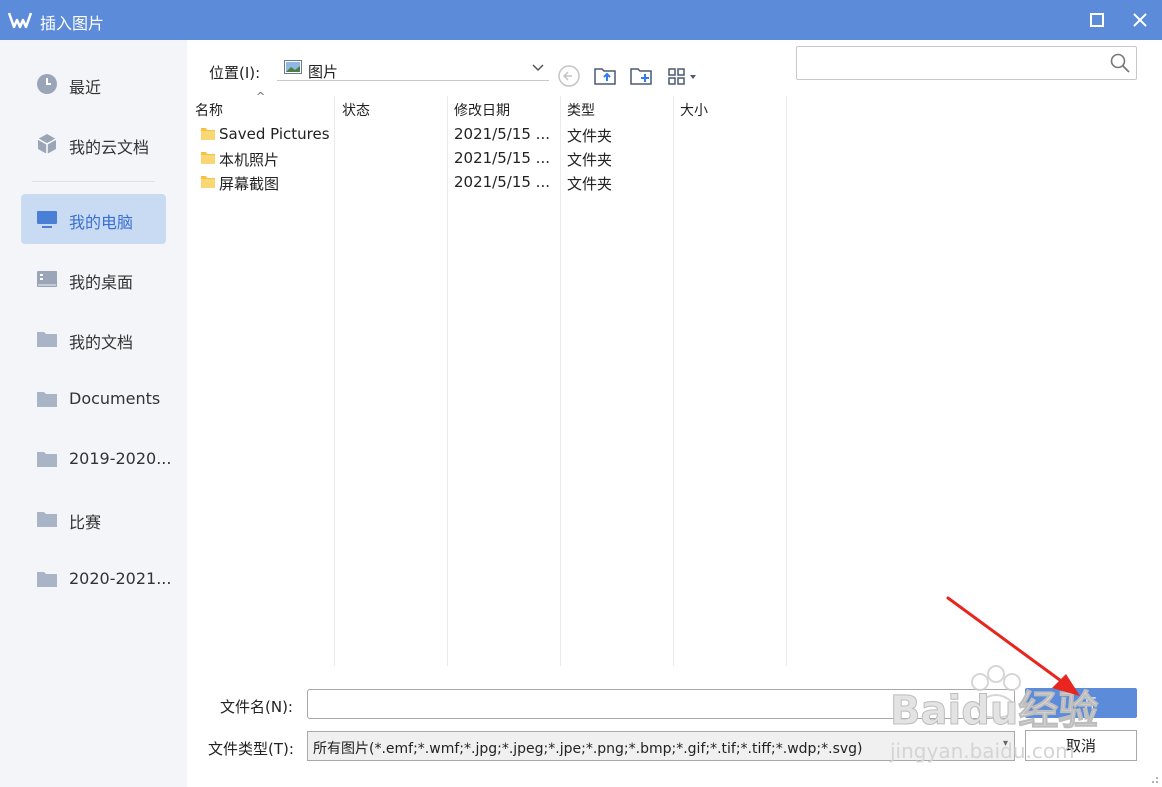  Describe the element at coordinates (209, 110) in the screenshot. I see `column-header-name: 名称` at that location.